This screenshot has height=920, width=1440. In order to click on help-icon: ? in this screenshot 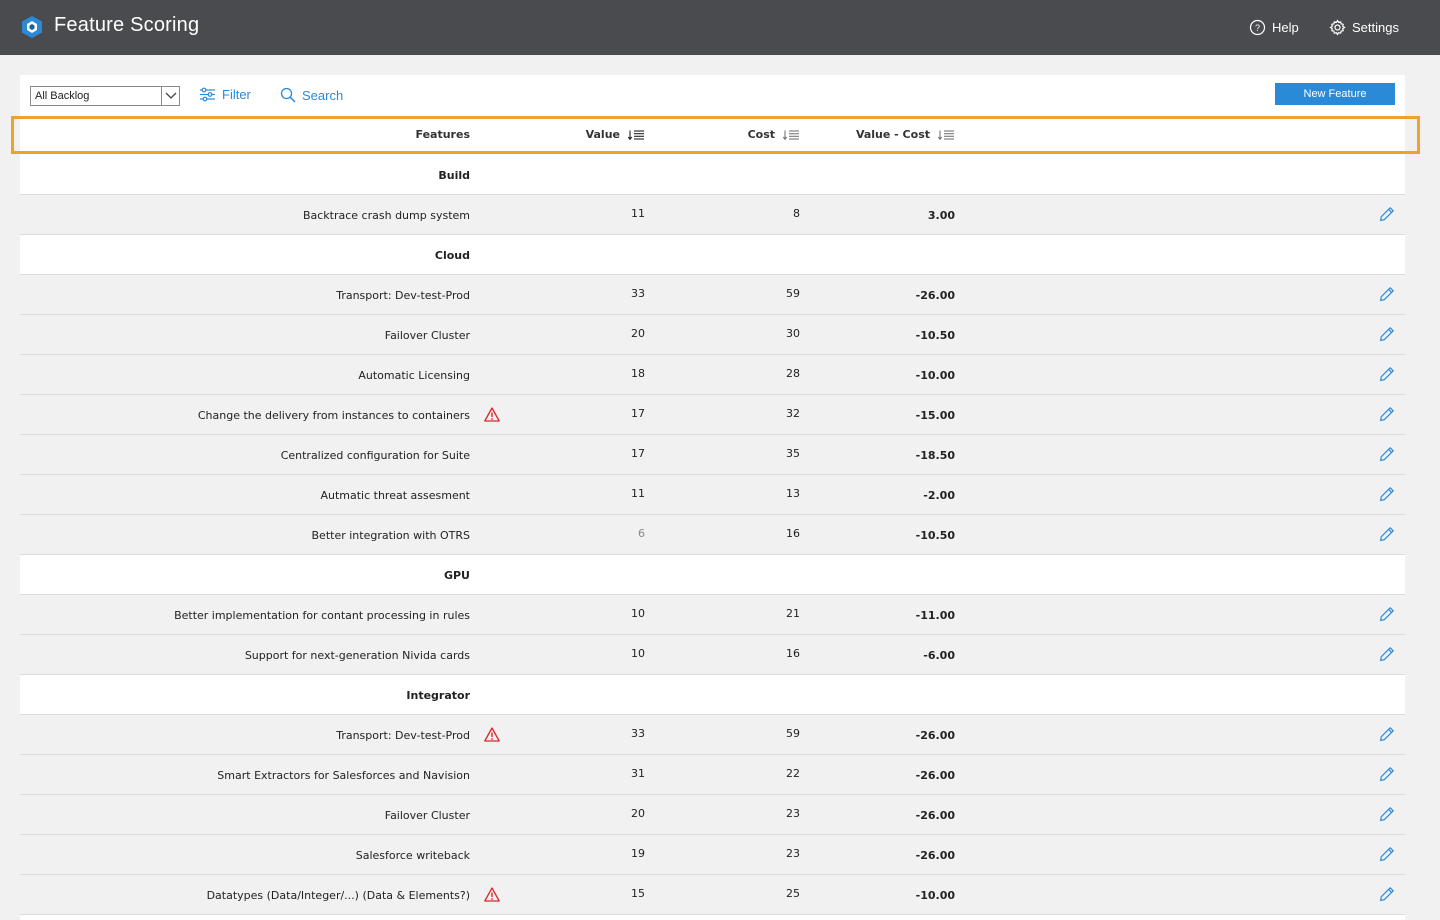, I will do `click(1257, 27)`.